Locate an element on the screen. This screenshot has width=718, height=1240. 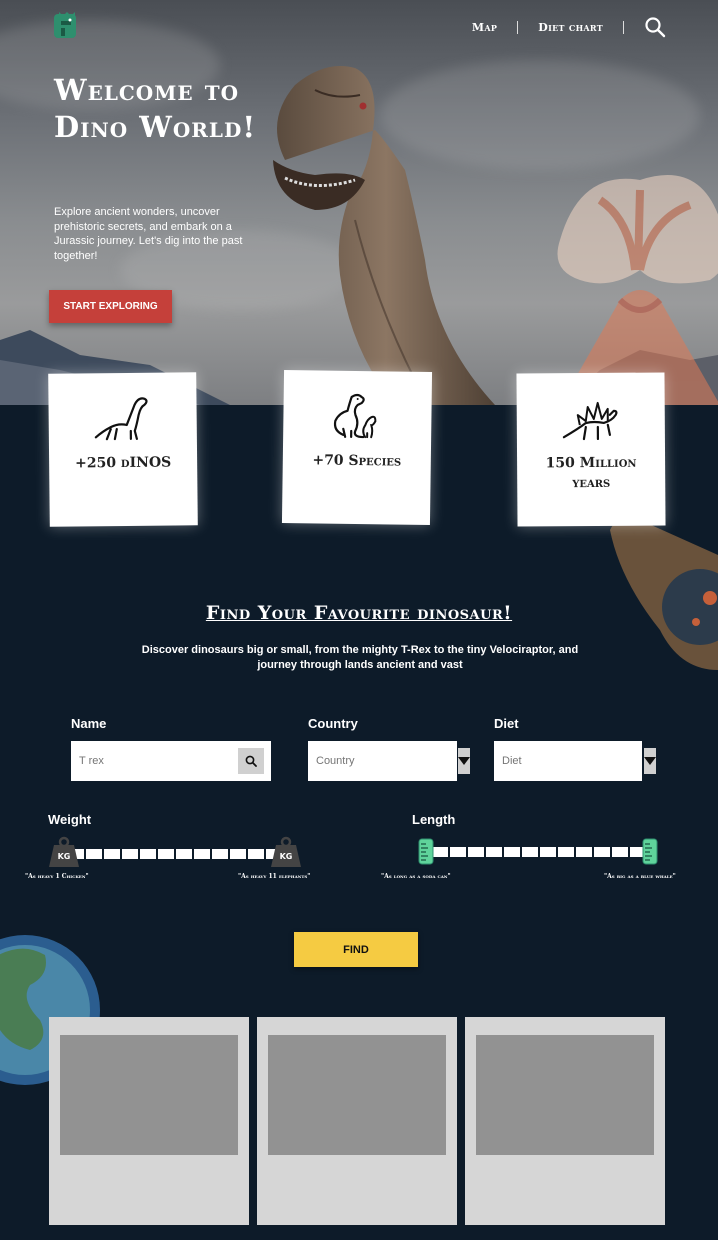
stat-label: +250 dINOS is located at coordinates (123, 463).